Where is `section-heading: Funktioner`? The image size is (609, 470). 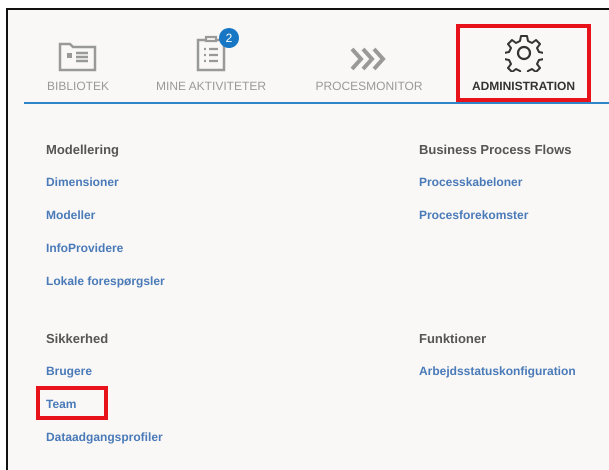 section-heading: Funktioner is located at coordinates (452, 338).